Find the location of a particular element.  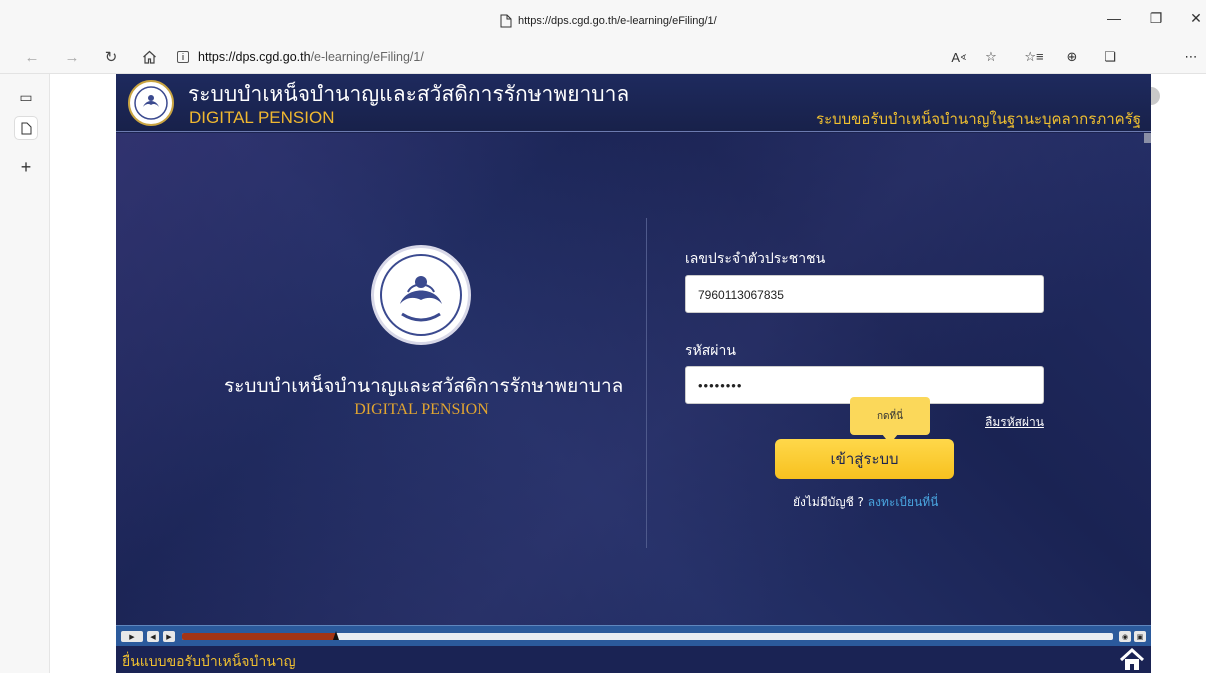

progress-marker is located at coordinates (335, 635).